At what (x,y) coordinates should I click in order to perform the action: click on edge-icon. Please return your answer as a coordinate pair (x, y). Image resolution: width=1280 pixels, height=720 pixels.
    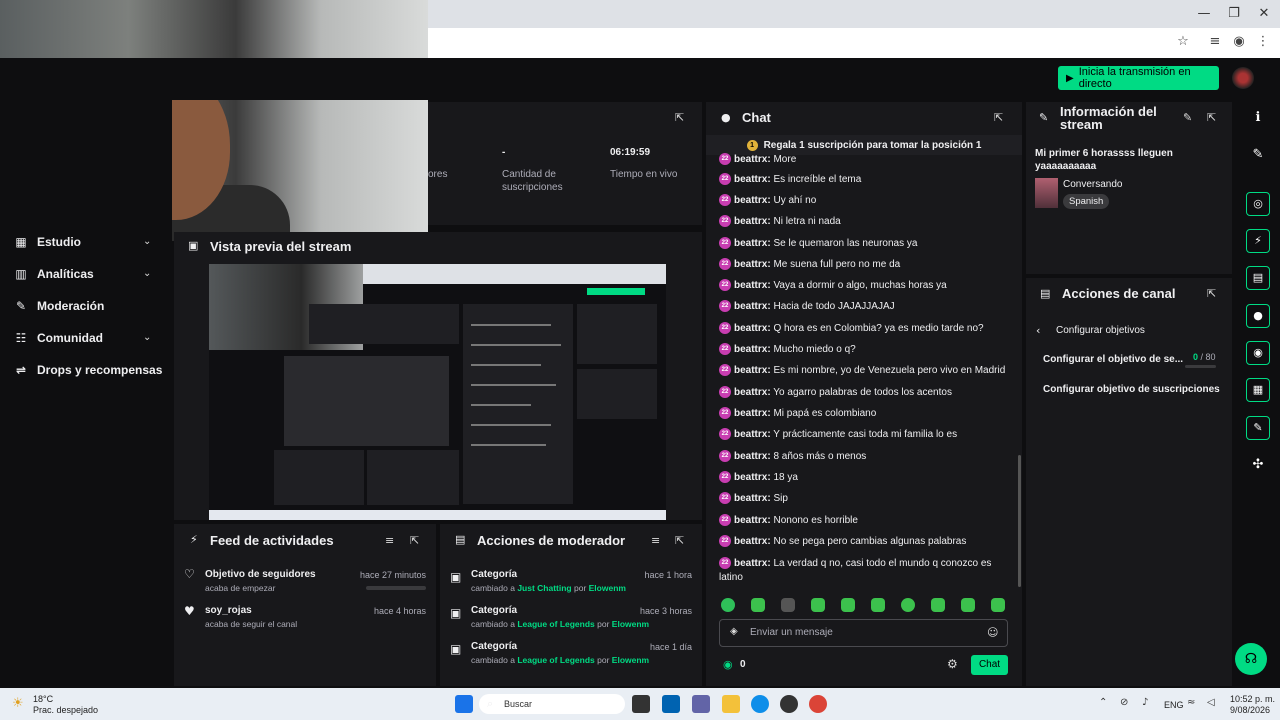
    Looking at the image, I should click on (760, 704).